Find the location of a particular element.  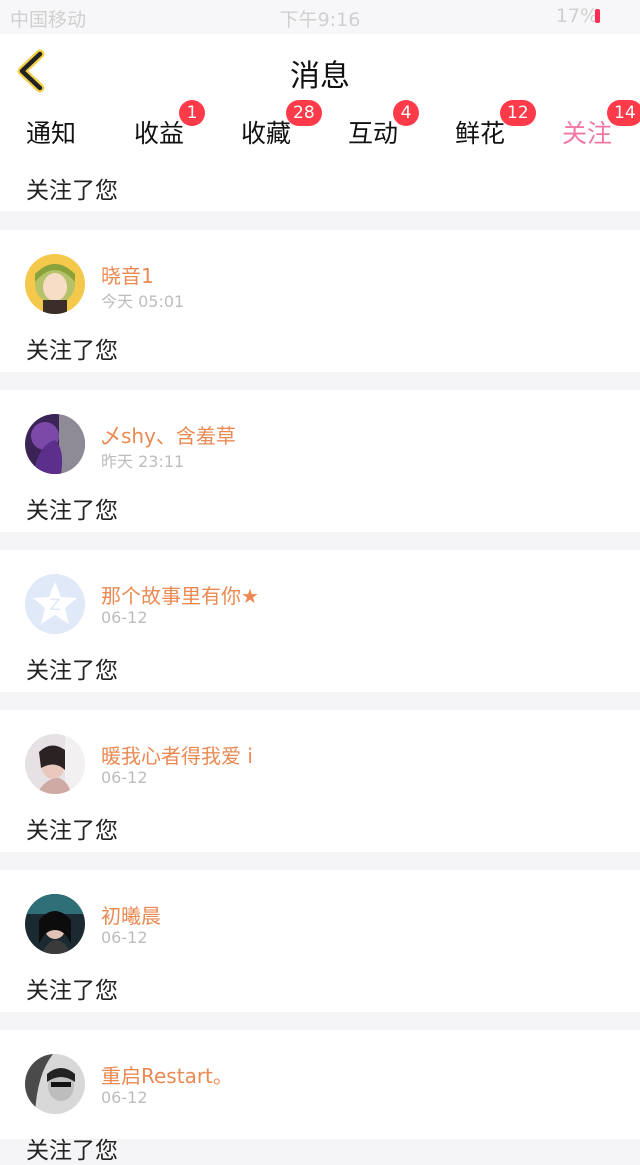

tab-flowers: 鲜花 is located at coordinates (480, 132).